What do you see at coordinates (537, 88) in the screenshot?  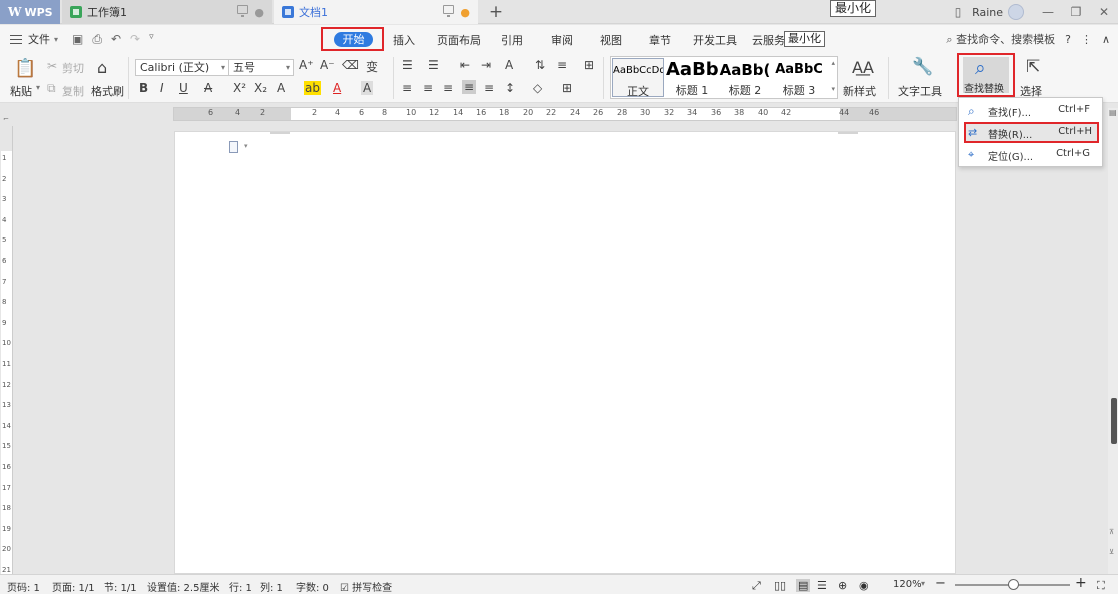 I see `shading-icon: ◇` at bounding box center [537, 88].